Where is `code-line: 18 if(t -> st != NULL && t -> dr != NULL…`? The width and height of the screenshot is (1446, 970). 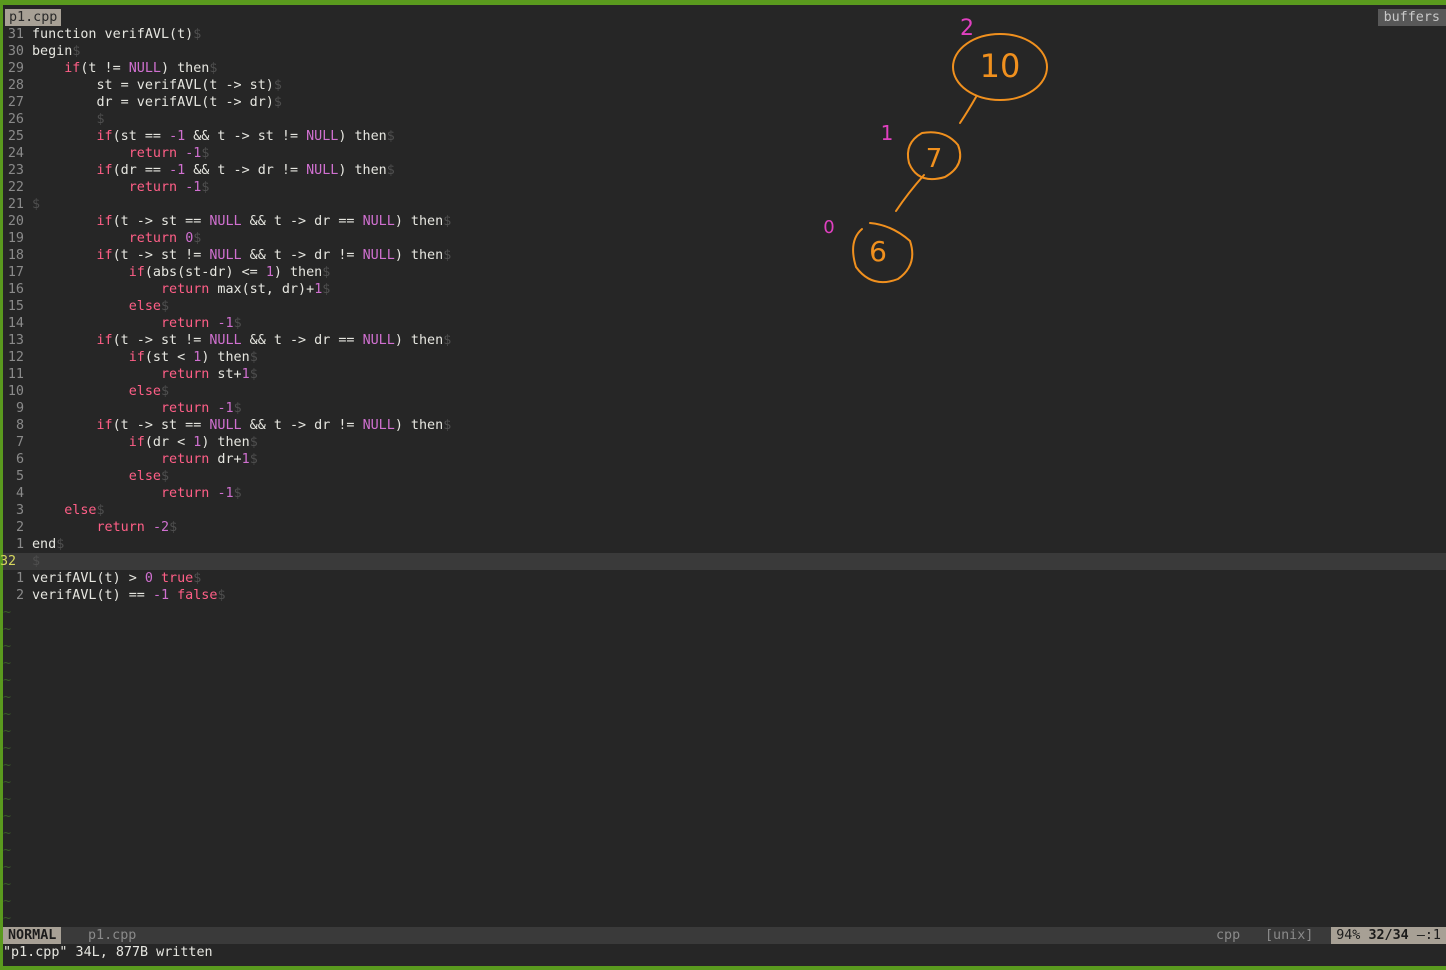 code-line: 18 if(t -> st != NULL && t -> dr != NULL… is located at coordinates (724, 255).